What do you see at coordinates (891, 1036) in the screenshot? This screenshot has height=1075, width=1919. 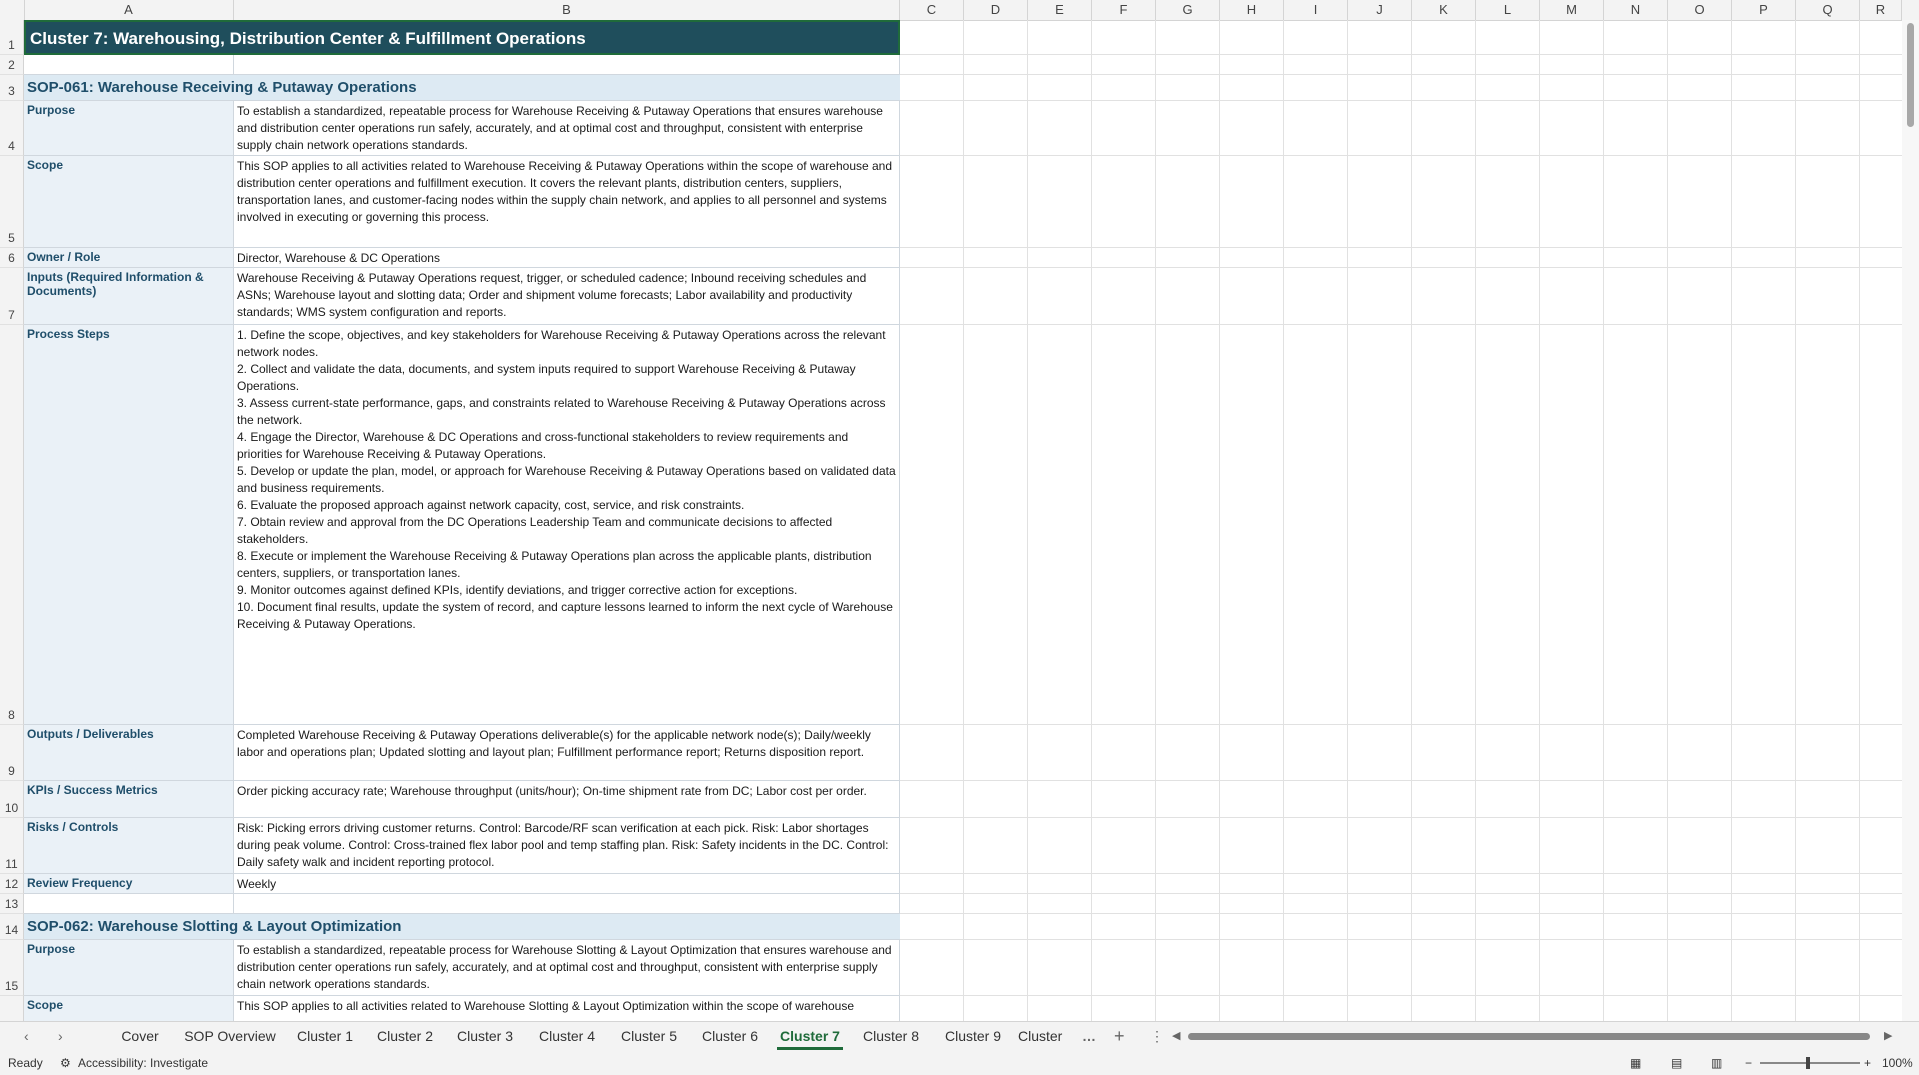 I see `sheet-tab: Cluster 8` at bounding box center [891, 1036].